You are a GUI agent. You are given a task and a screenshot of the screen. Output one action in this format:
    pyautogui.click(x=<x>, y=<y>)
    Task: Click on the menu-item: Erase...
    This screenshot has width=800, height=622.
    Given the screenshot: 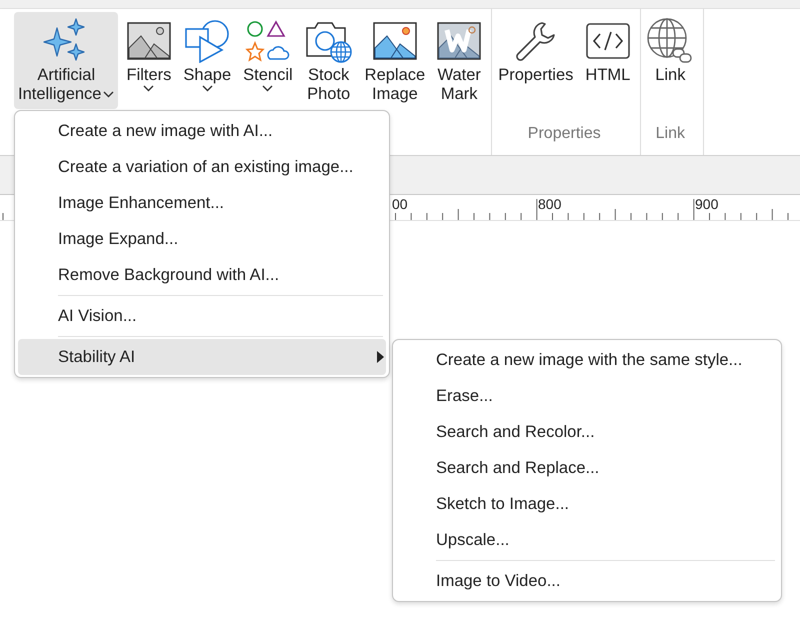 What is the action you would take?
    pyautogui.click(x=587, y=396)
    